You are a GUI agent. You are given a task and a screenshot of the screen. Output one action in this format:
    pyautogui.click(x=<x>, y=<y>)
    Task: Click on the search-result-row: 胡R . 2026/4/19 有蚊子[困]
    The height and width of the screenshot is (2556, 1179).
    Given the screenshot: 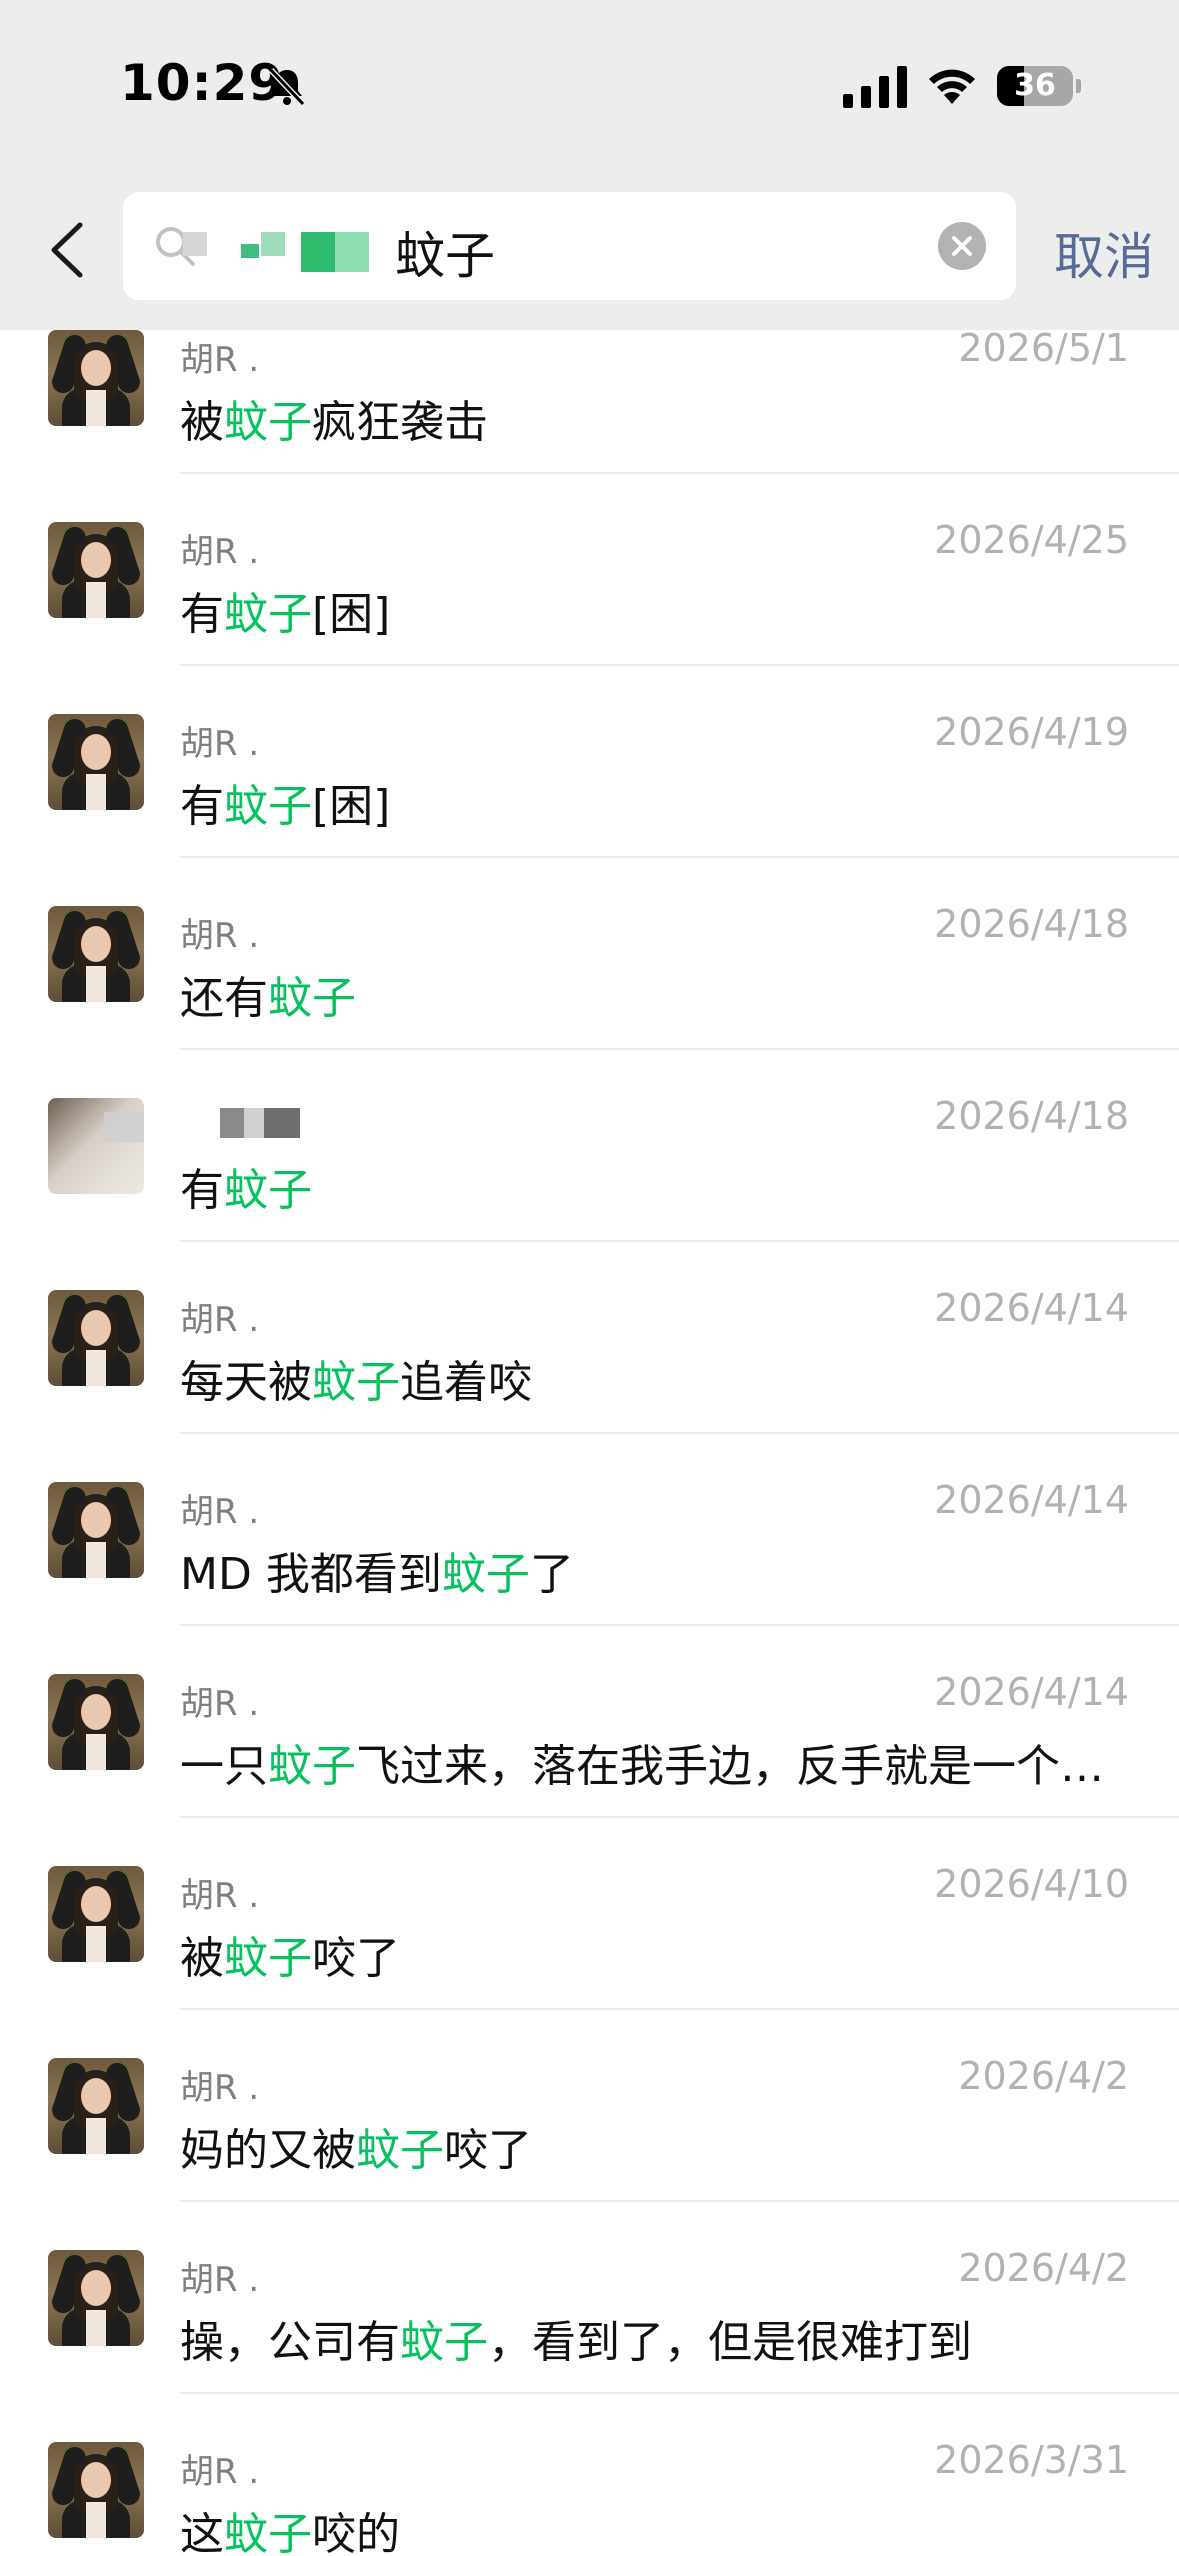 What is the action you would take?
    pyautogui.click(x=589, y=762)
    